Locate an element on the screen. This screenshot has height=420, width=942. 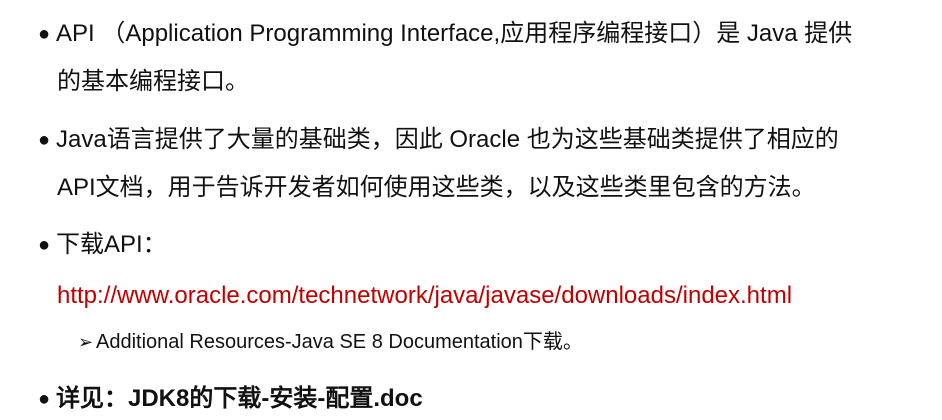
bullet-item-see-doc: ● 详见：JDK8的下载-安装-配置.doc is located at coordinates (230, 399).